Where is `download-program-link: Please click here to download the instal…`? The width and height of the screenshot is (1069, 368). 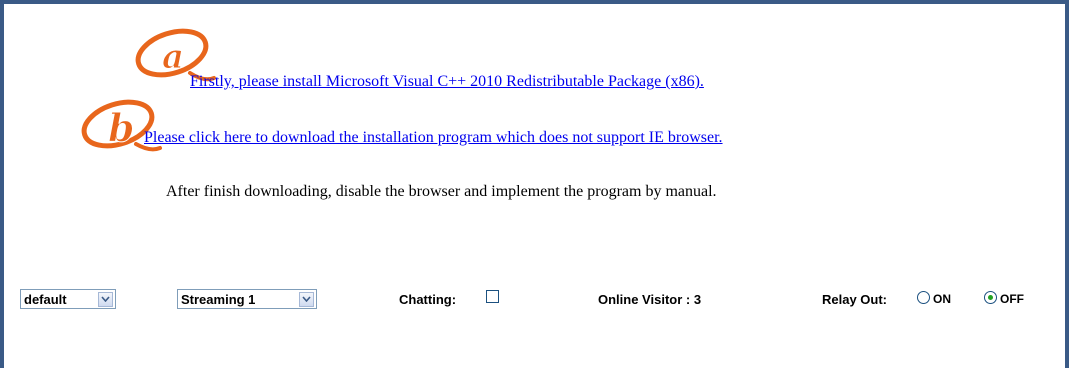 download-program-link: Please click here to download the instal… is located at coordinates (433, 138).